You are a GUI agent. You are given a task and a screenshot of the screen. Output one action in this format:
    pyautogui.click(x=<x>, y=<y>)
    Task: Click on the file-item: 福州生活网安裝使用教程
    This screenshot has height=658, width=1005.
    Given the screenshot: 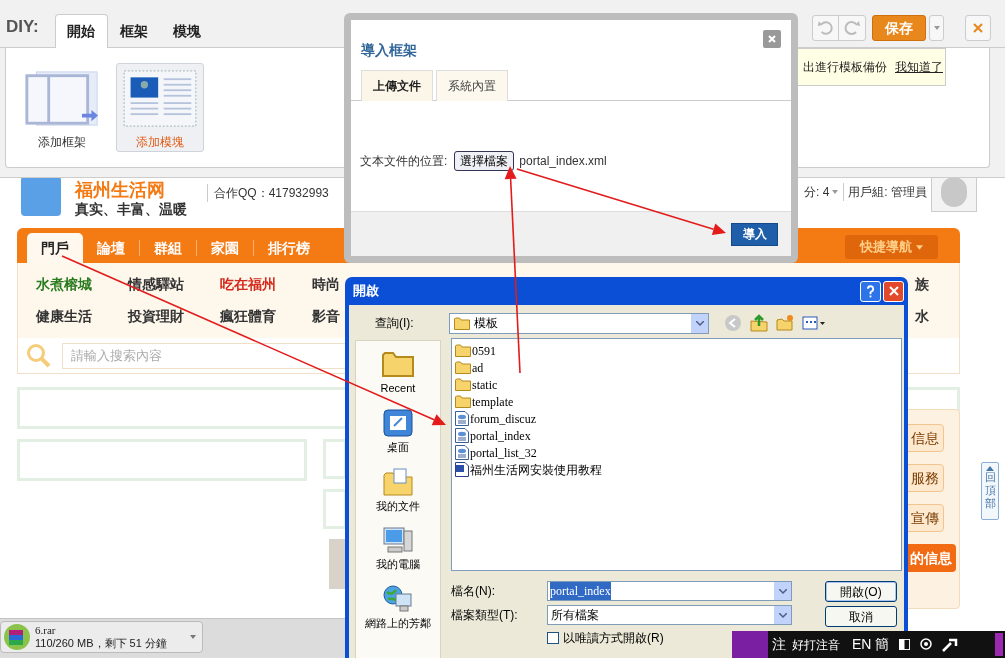 What is the action you would take?
    pyautogui.click(x=678, y=469)
    